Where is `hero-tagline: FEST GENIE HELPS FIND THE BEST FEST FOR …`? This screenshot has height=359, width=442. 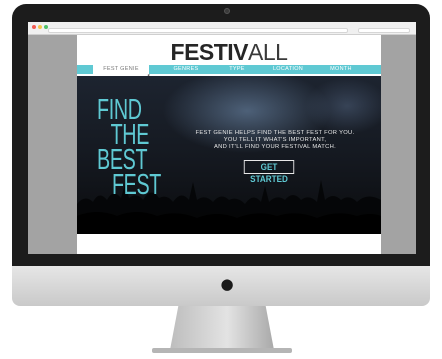
hero-tagline: FEST GENIE HELPS FIND THE BEST FEST FOR … is located at coordinates (275, 140).